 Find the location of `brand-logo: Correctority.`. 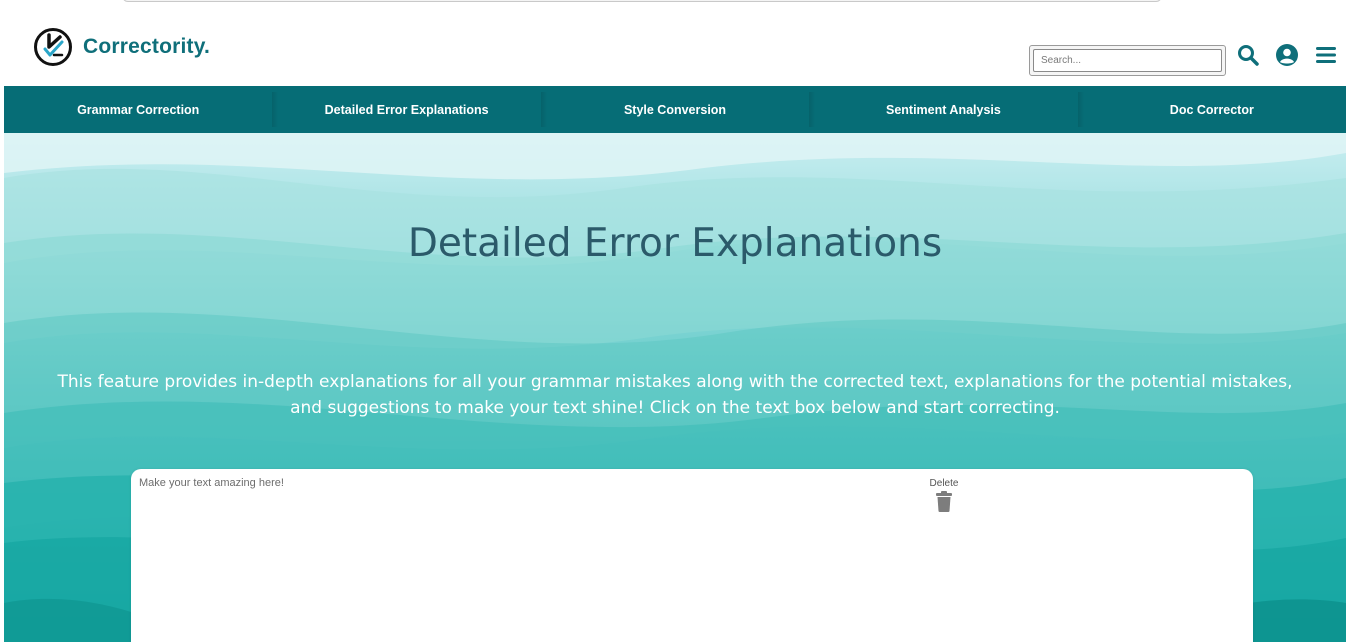

brand-logo: Correctority. is located at coordinates (122, 47).